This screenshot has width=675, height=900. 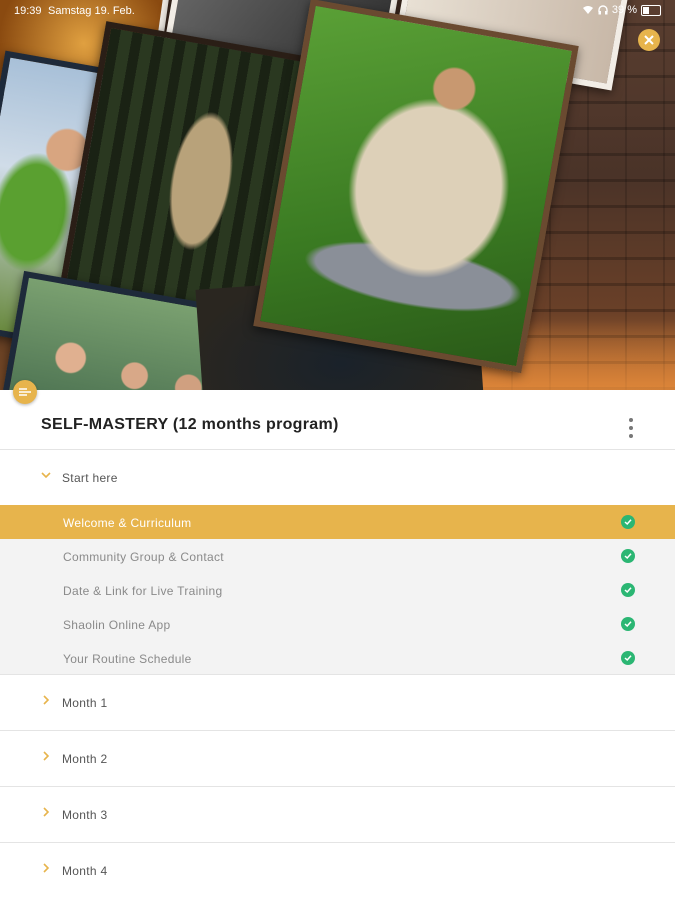 I want to click on section-month-3: Month 3, so click(x=337, y=815).